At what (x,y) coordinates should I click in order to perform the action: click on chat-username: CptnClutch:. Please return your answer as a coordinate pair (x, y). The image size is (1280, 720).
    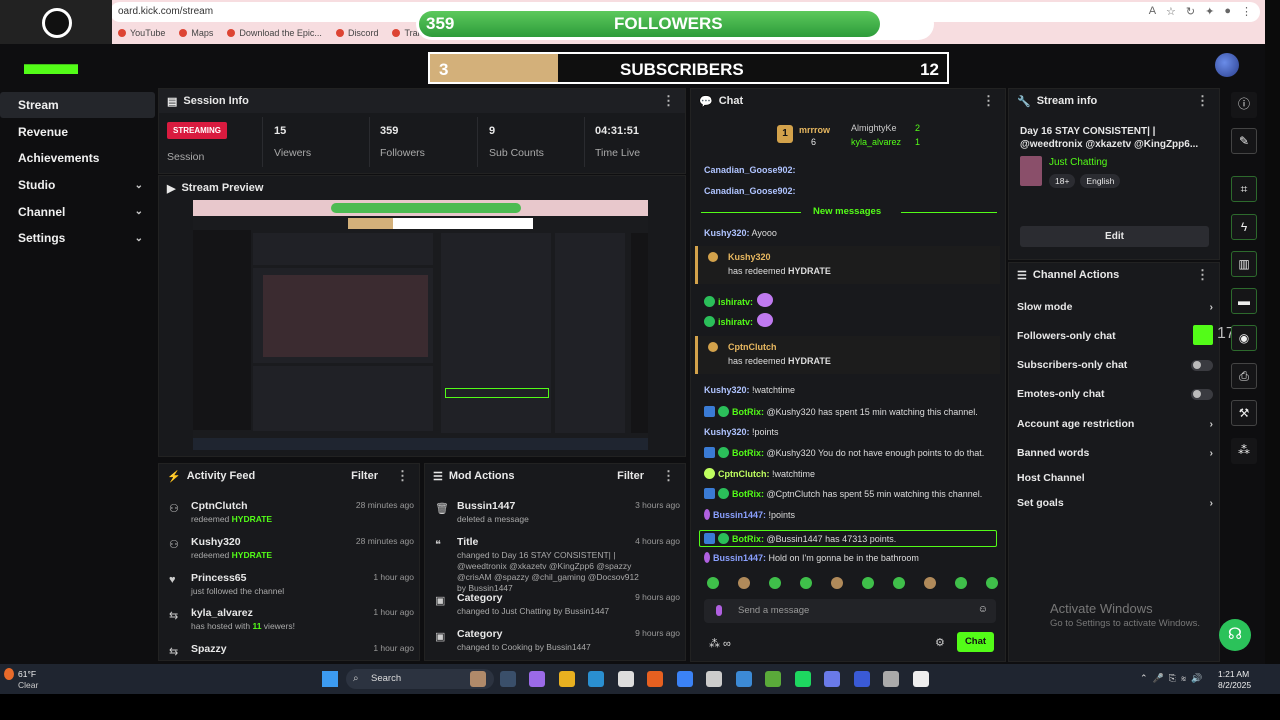
    Looking at the image, I should click on (744, 474).